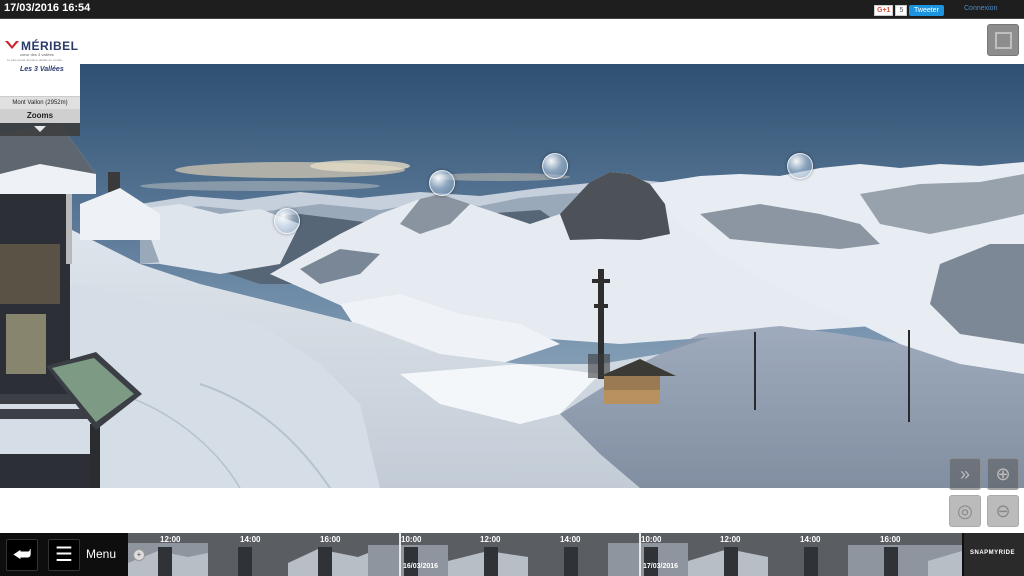 Image resolution: width=1024 pixels, height=576 pixels. What do you see at coordinates (12, 45) in the screenshot?
I see `chevron-logo-icon` at bounding box center [12, 45].